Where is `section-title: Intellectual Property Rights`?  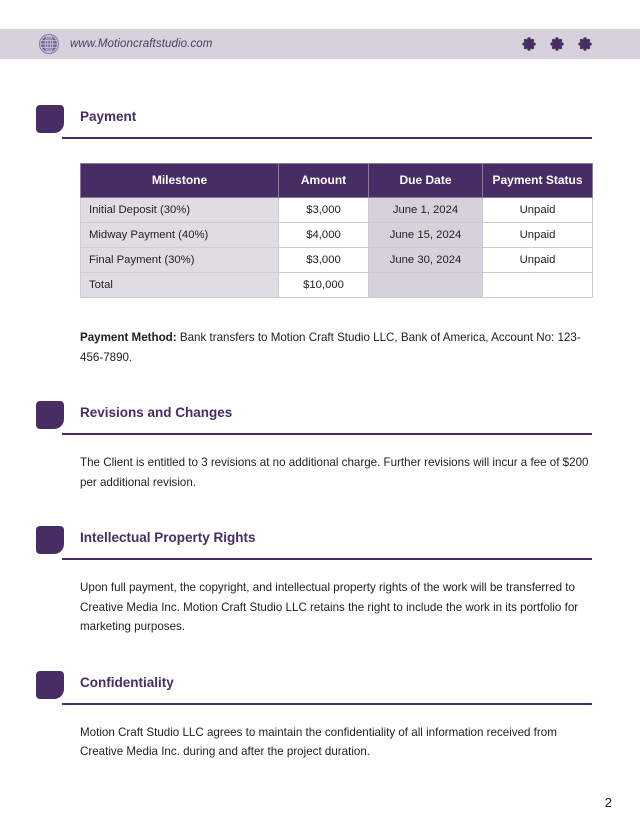
section-title: Intellectual Property Rights is located at coordinates (168, 537).